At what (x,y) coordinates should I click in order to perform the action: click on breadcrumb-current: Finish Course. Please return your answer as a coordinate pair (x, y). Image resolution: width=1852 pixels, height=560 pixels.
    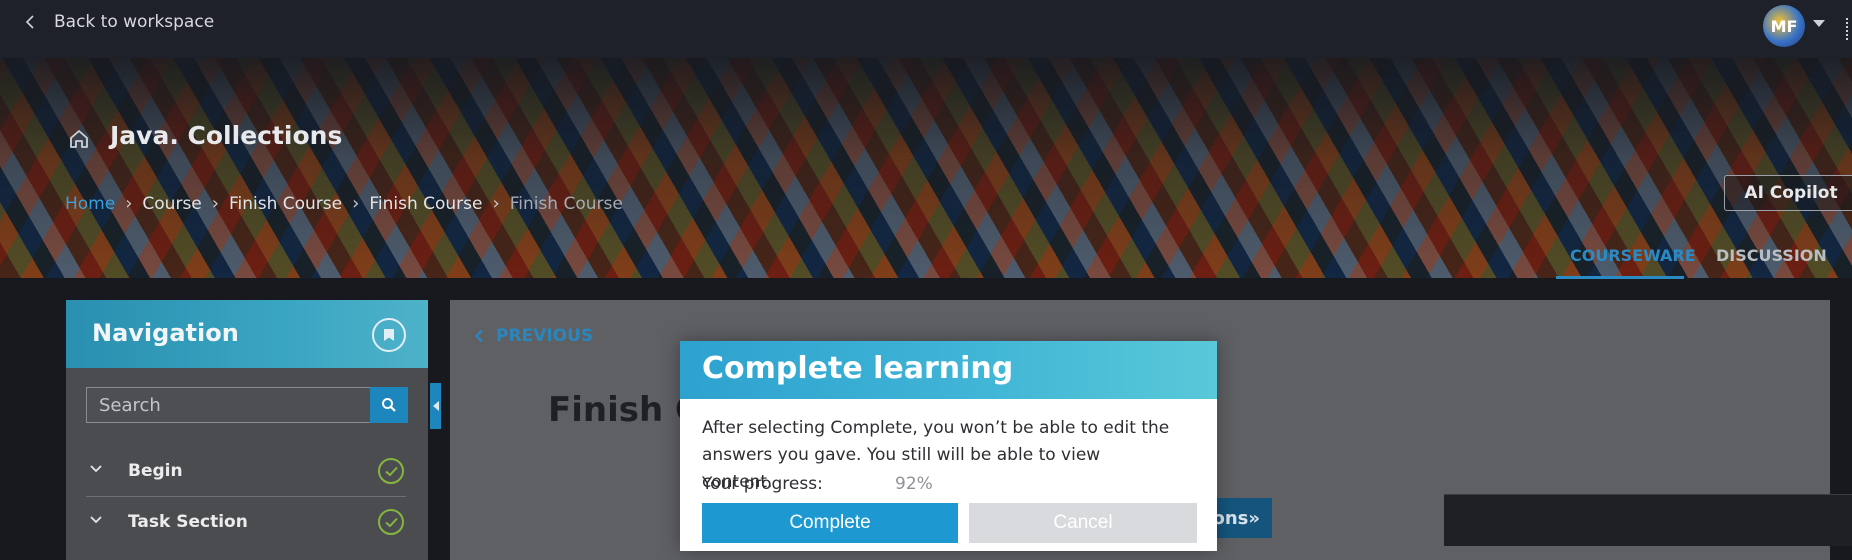
    Looking at the image, I should click on (566, 203).